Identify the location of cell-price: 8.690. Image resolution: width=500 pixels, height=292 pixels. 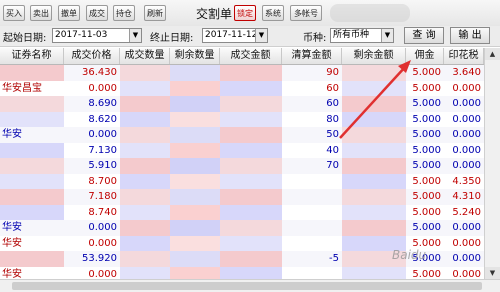
(102, 103).